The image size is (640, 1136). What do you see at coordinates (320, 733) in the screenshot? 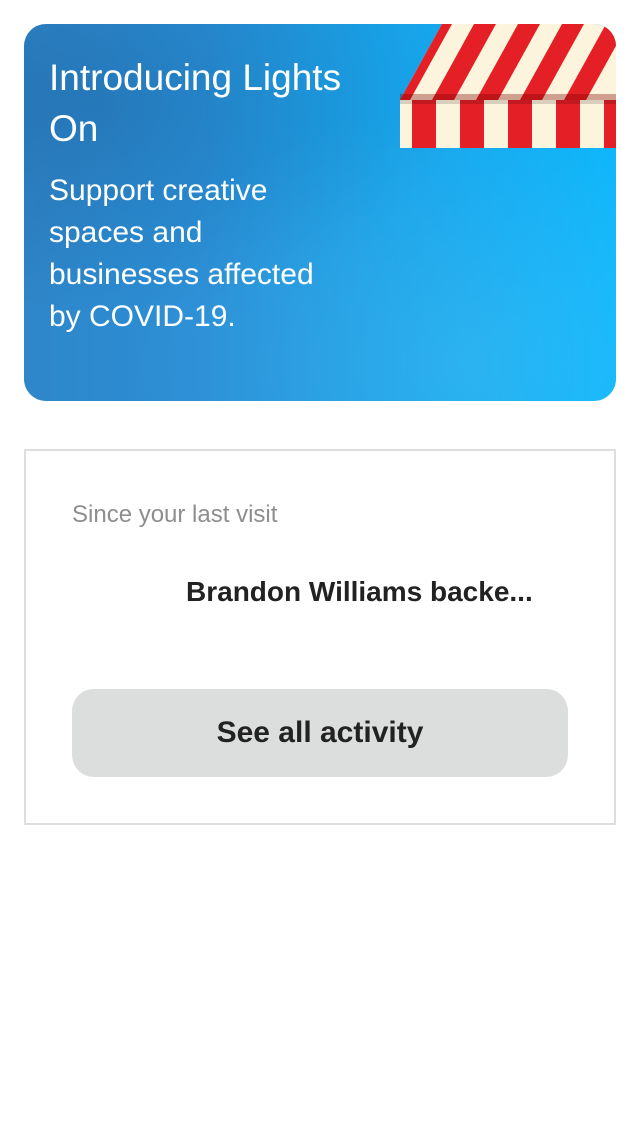
I see `see-all-activity-button: See all activity` at bounding box center [320, 733].